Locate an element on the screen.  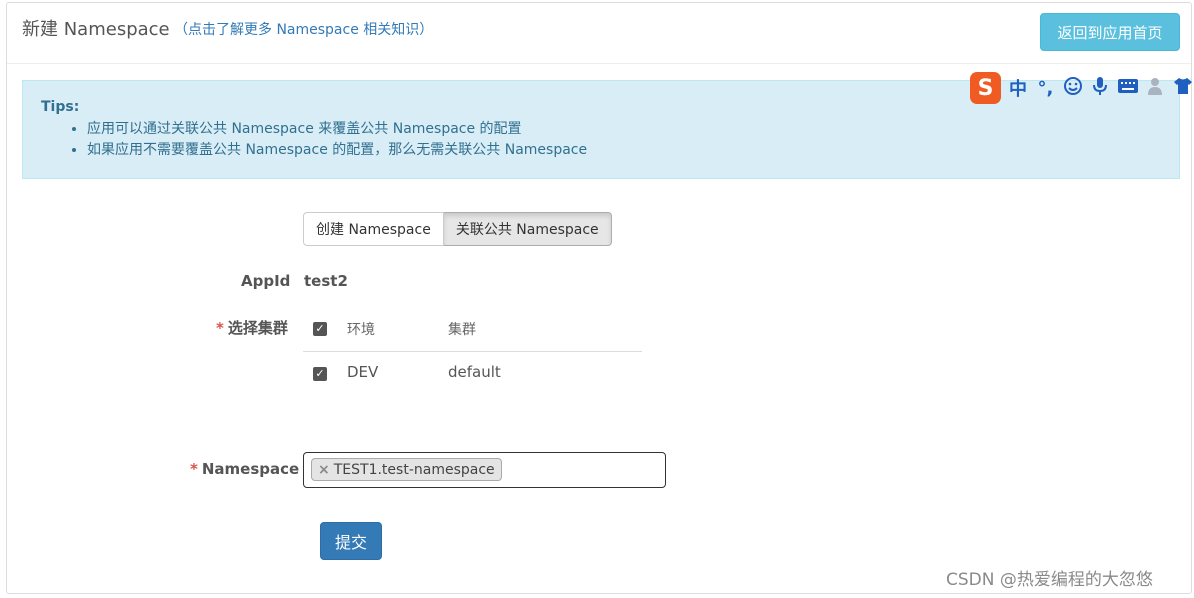
ime-mode-toggle: 中 is located at coordinates (1017, 88).